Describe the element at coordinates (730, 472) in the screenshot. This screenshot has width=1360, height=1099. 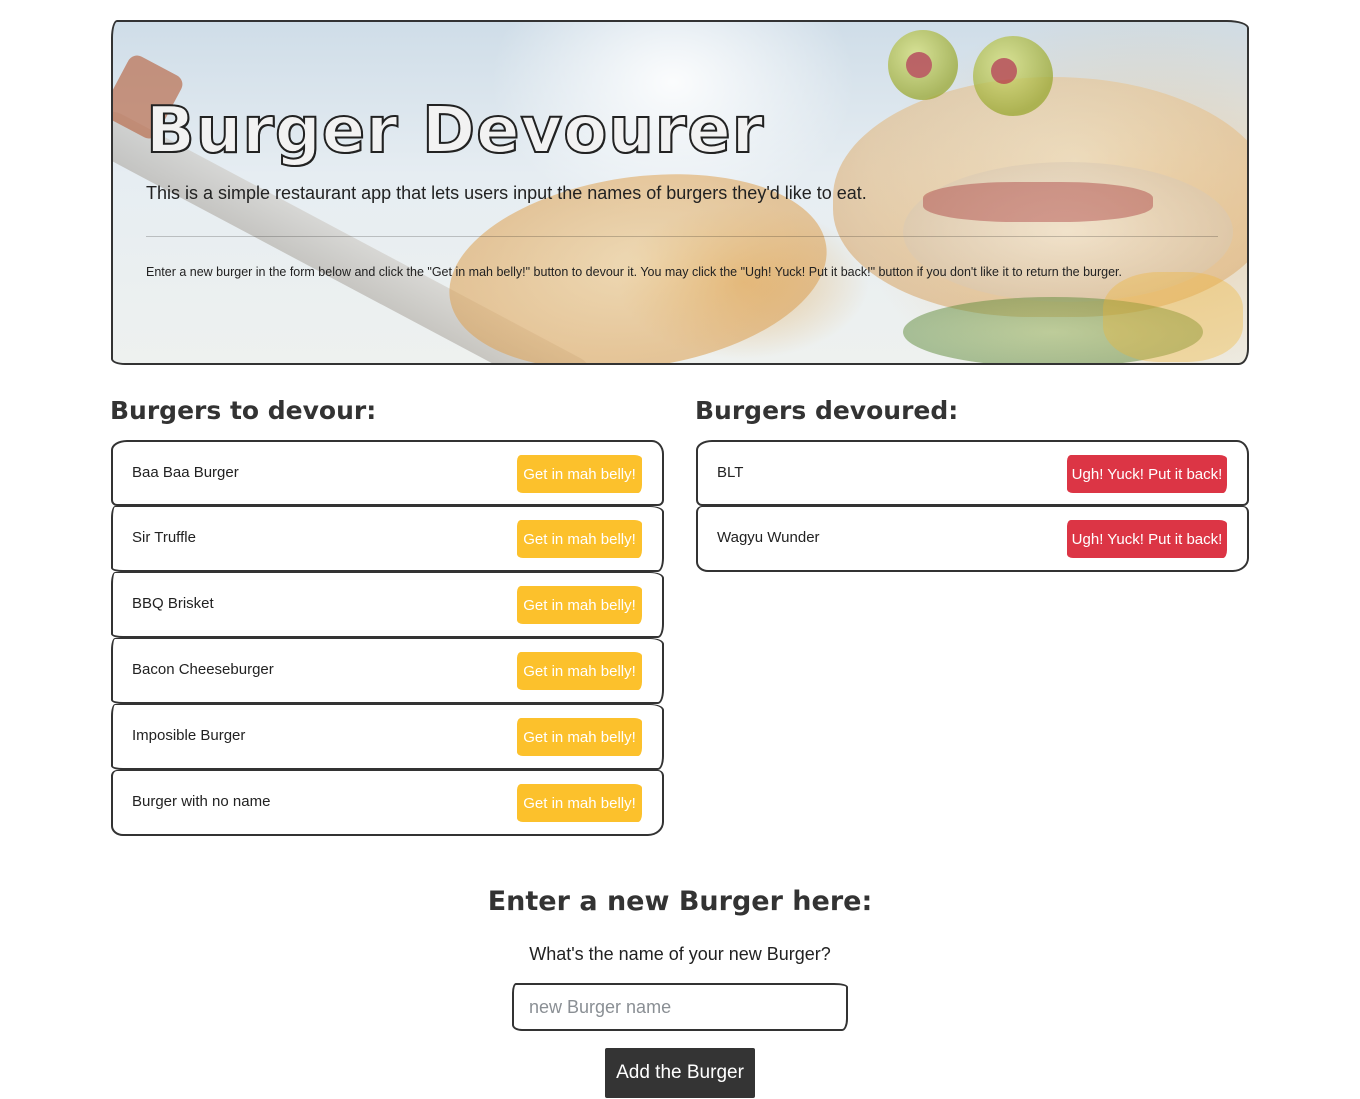
I see `burger-name: BLT` at that location.